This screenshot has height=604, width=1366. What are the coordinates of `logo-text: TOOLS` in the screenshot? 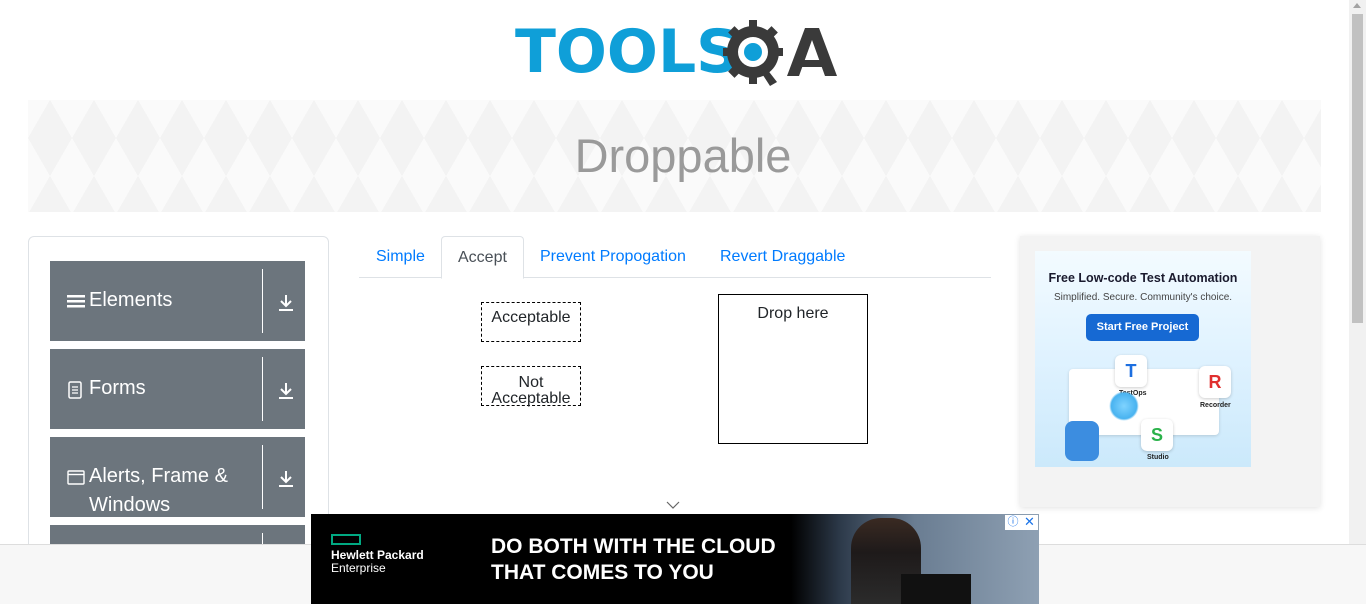 It's located at (627, 52).